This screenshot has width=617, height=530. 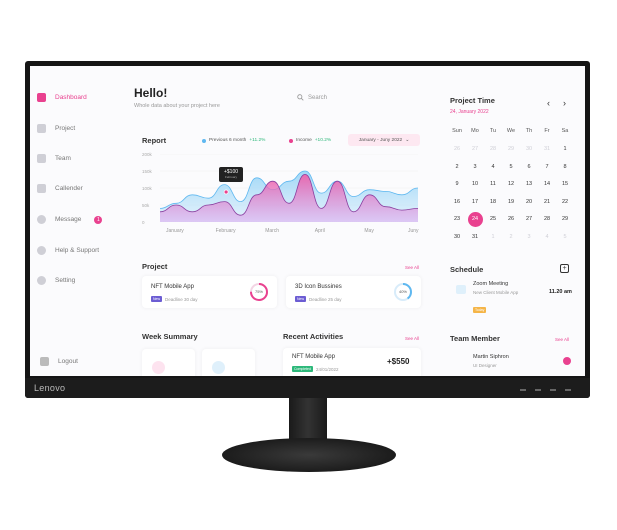 What do you see at coordinates (547, 167) in the screenshot?
I see `calendar-day: 7` at bounding box center [547, 167].